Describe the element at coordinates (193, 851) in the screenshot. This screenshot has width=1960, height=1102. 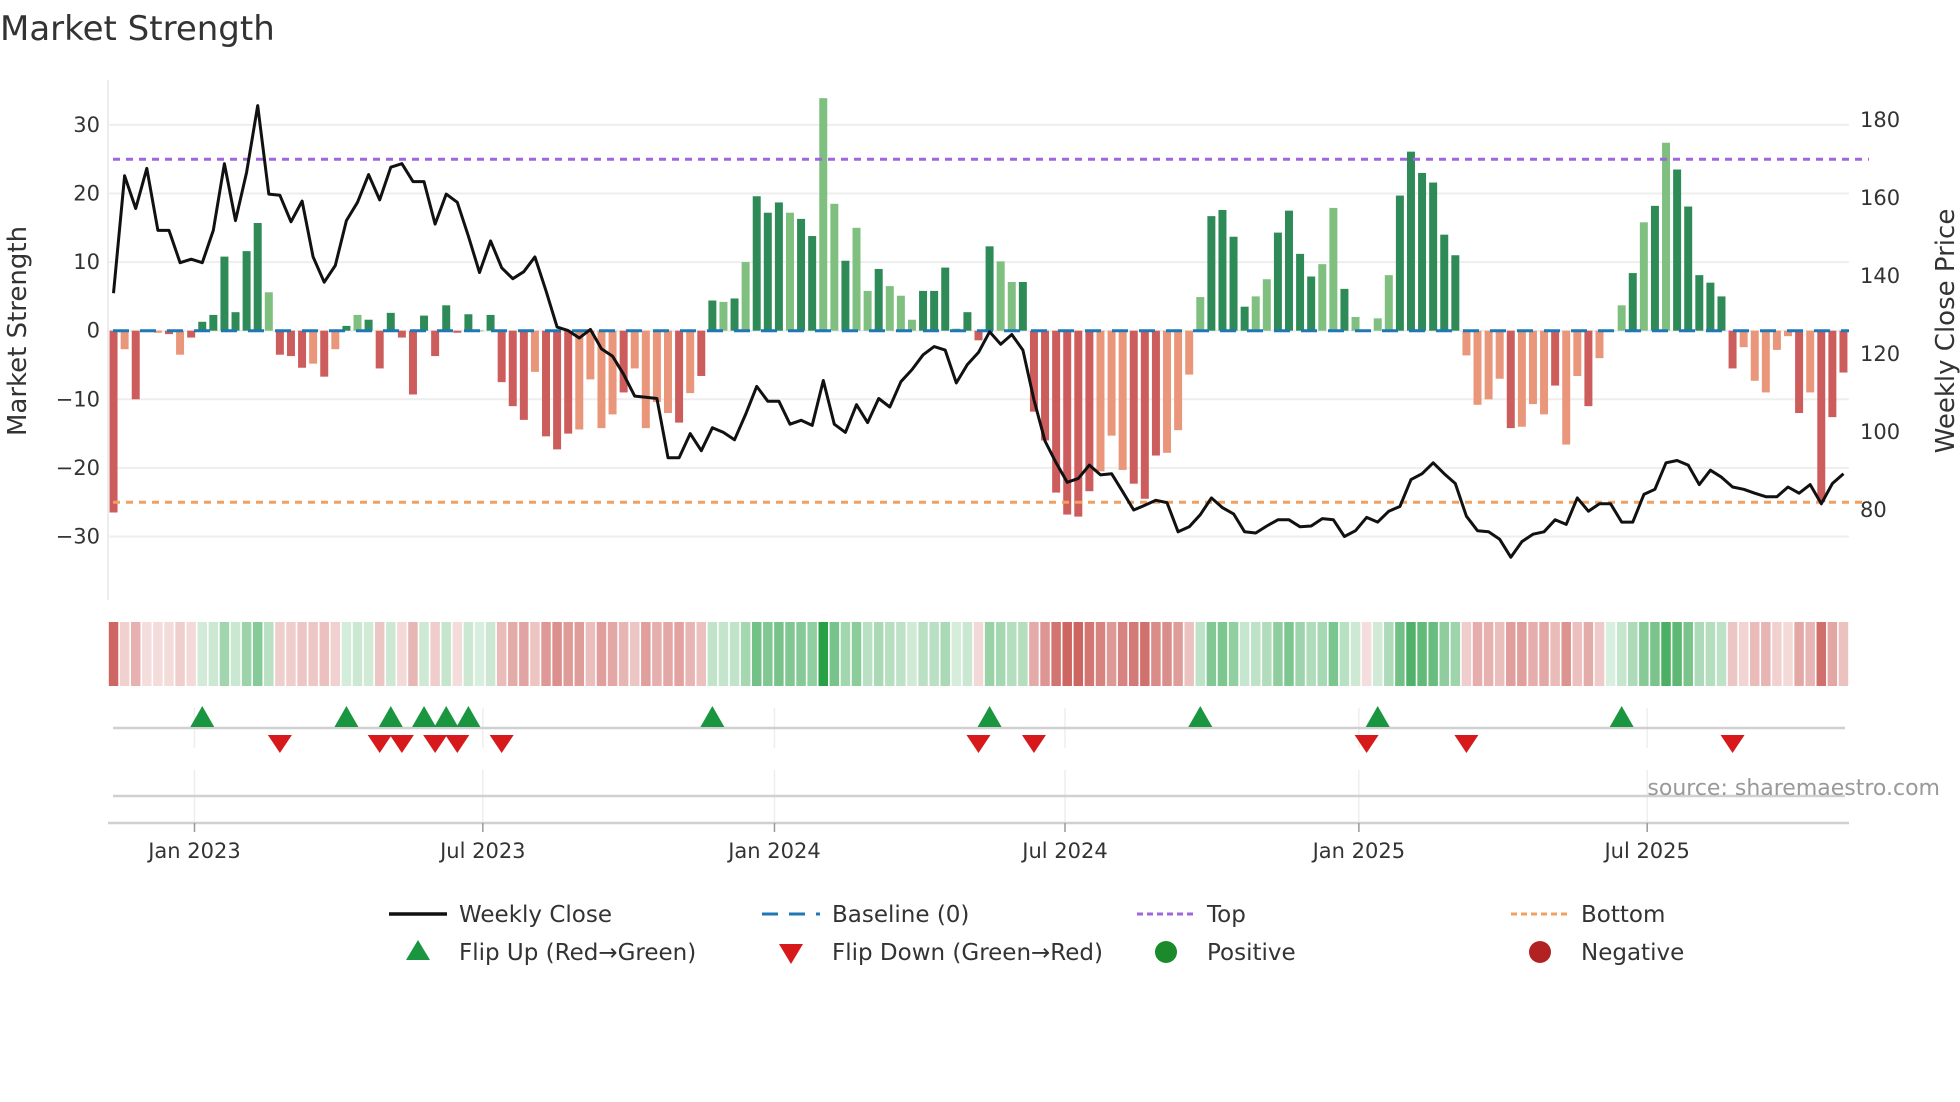
I see `x-tick-label: Jan 2023` at that location.